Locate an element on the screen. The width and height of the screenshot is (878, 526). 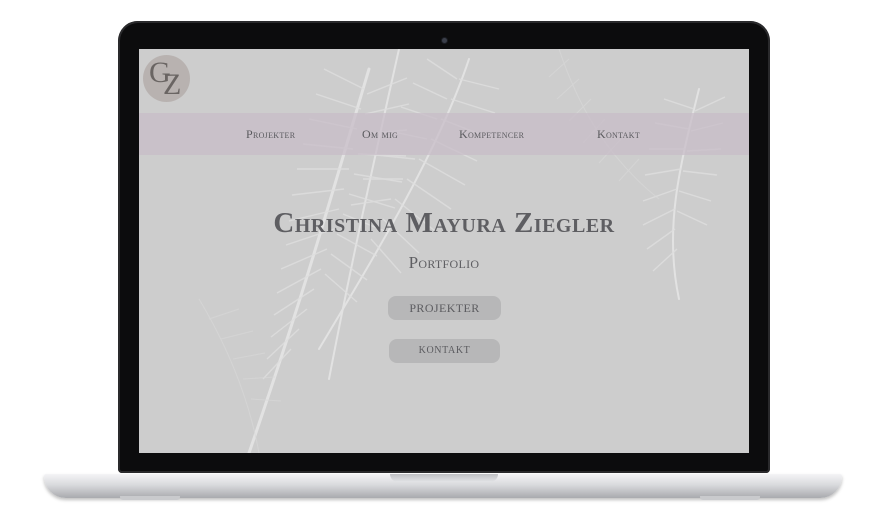
camera-icon is located at coordinates (444, 40).